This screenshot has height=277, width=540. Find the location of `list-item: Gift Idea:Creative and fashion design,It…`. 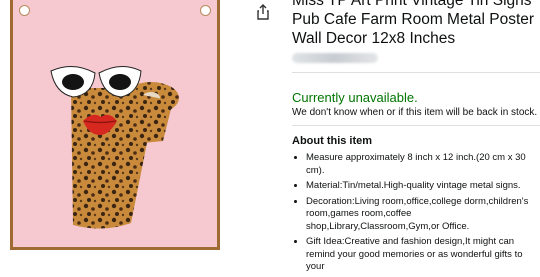

list-item: Gift Idea:Creative and fashion design,It… is located at coordinates (423, 255).